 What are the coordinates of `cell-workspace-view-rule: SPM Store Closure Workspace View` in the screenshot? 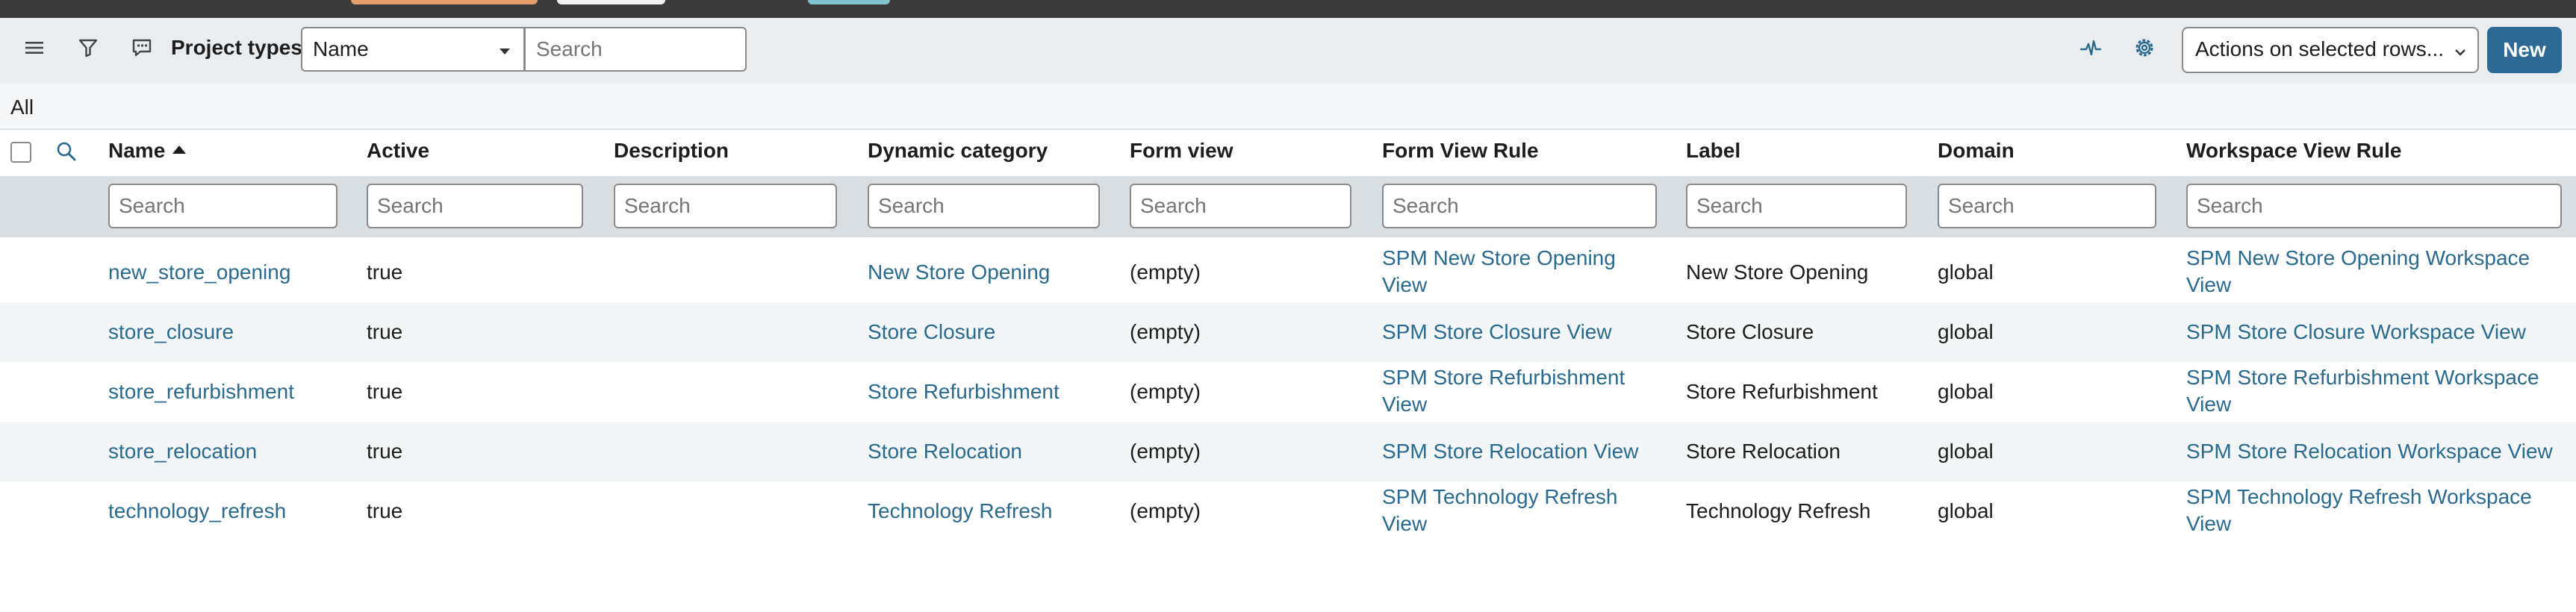 It's located at (2356, 332).